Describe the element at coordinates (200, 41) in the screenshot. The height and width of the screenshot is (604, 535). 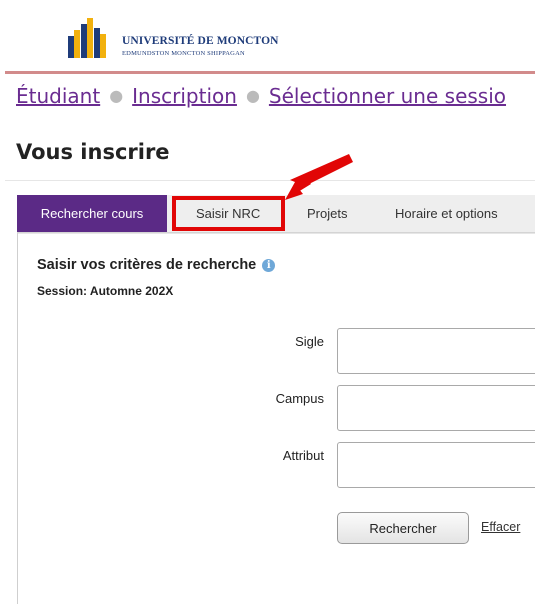
I see `university-name: UNIVERSITÉ DE MONCTON` at that location.